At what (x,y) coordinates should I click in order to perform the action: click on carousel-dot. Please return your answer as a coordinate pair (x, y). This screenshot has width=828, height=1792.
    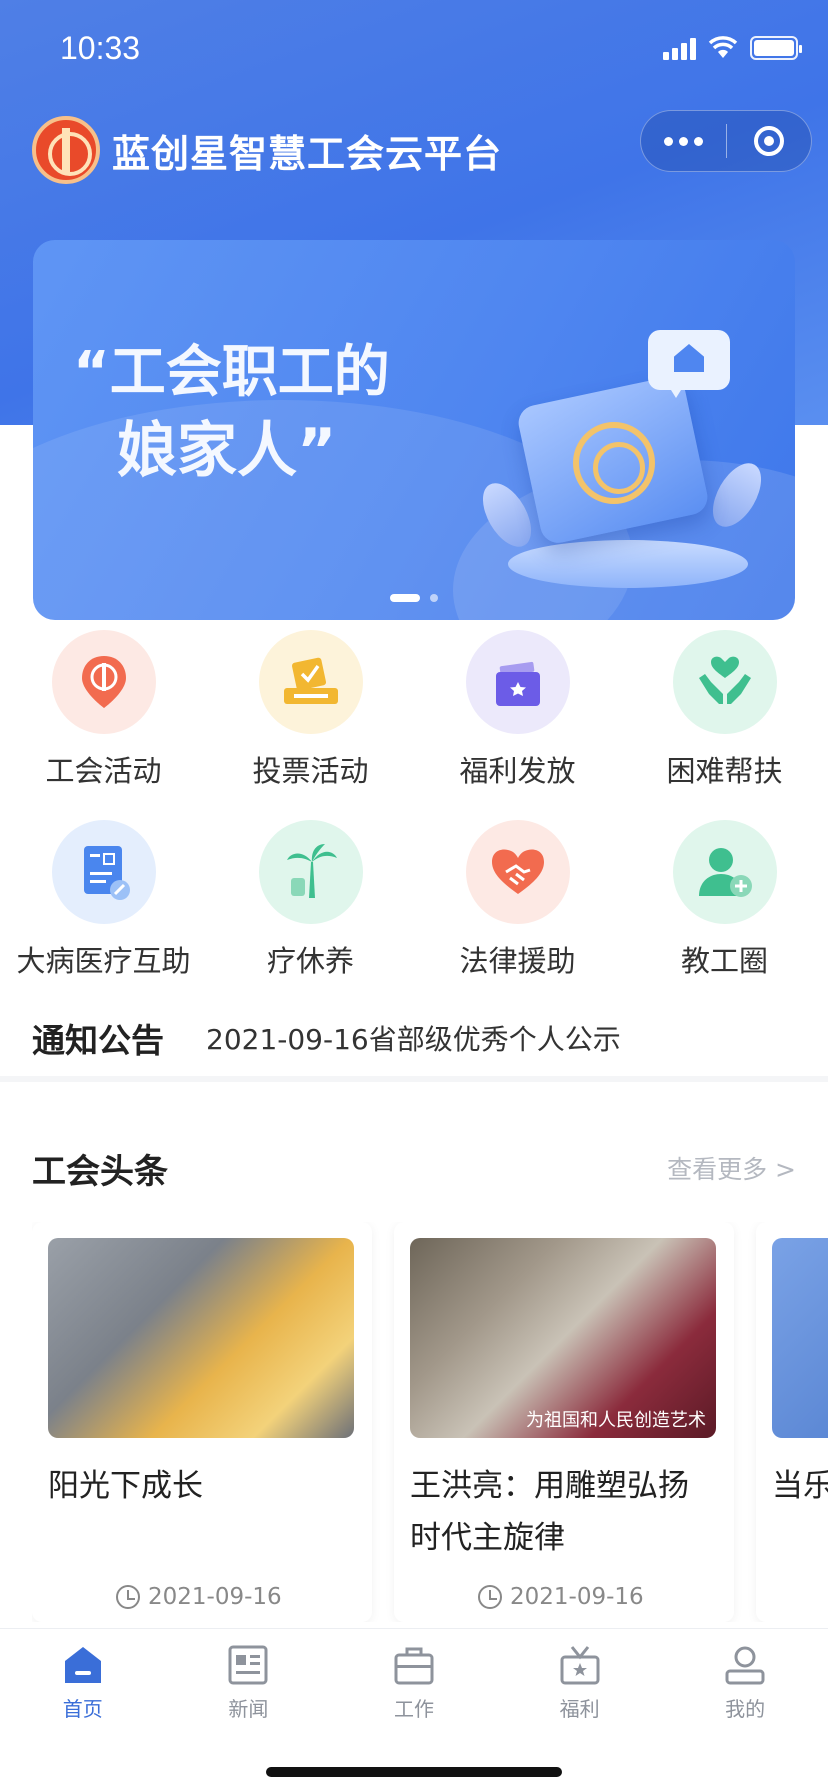
    Looking at the image, I should click on (434, 598).